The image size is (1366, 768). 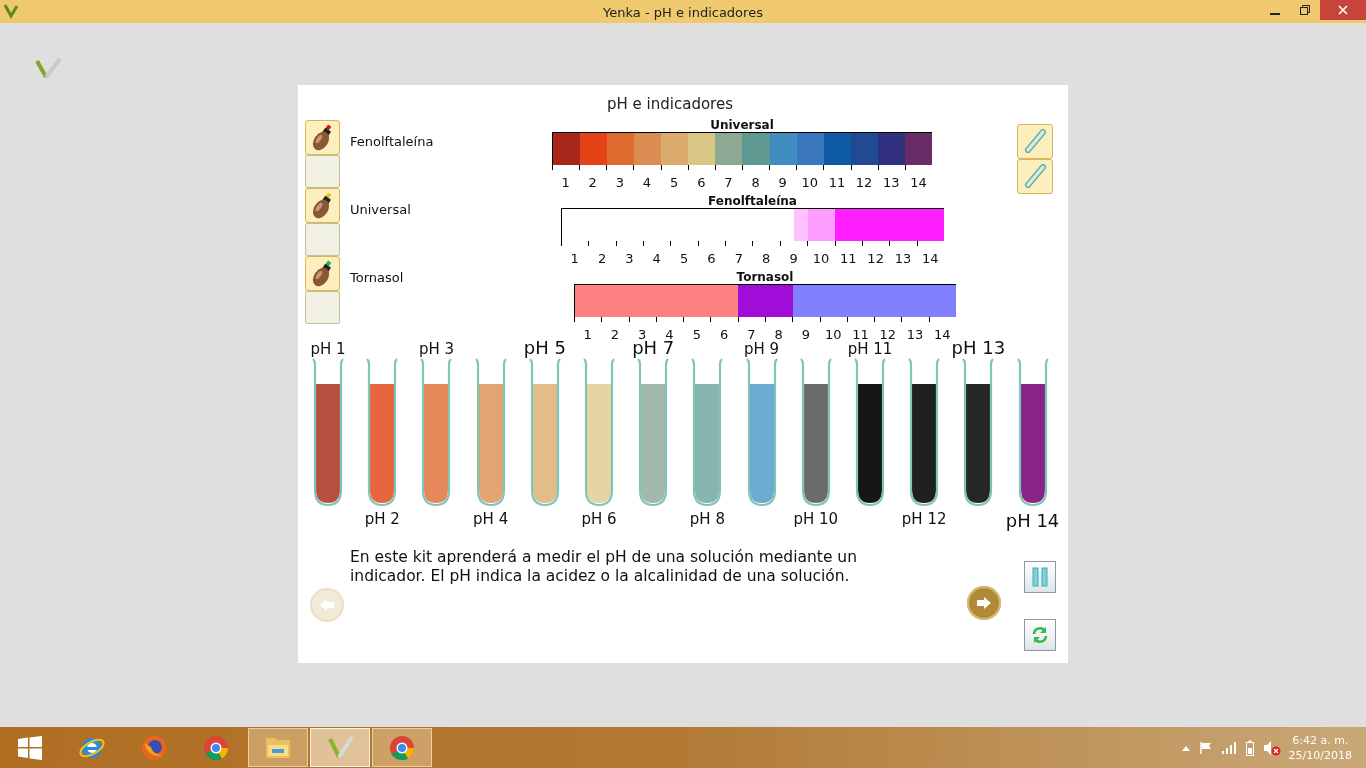 I want to click on windows-logo-icon, so click(x=30, y=747).